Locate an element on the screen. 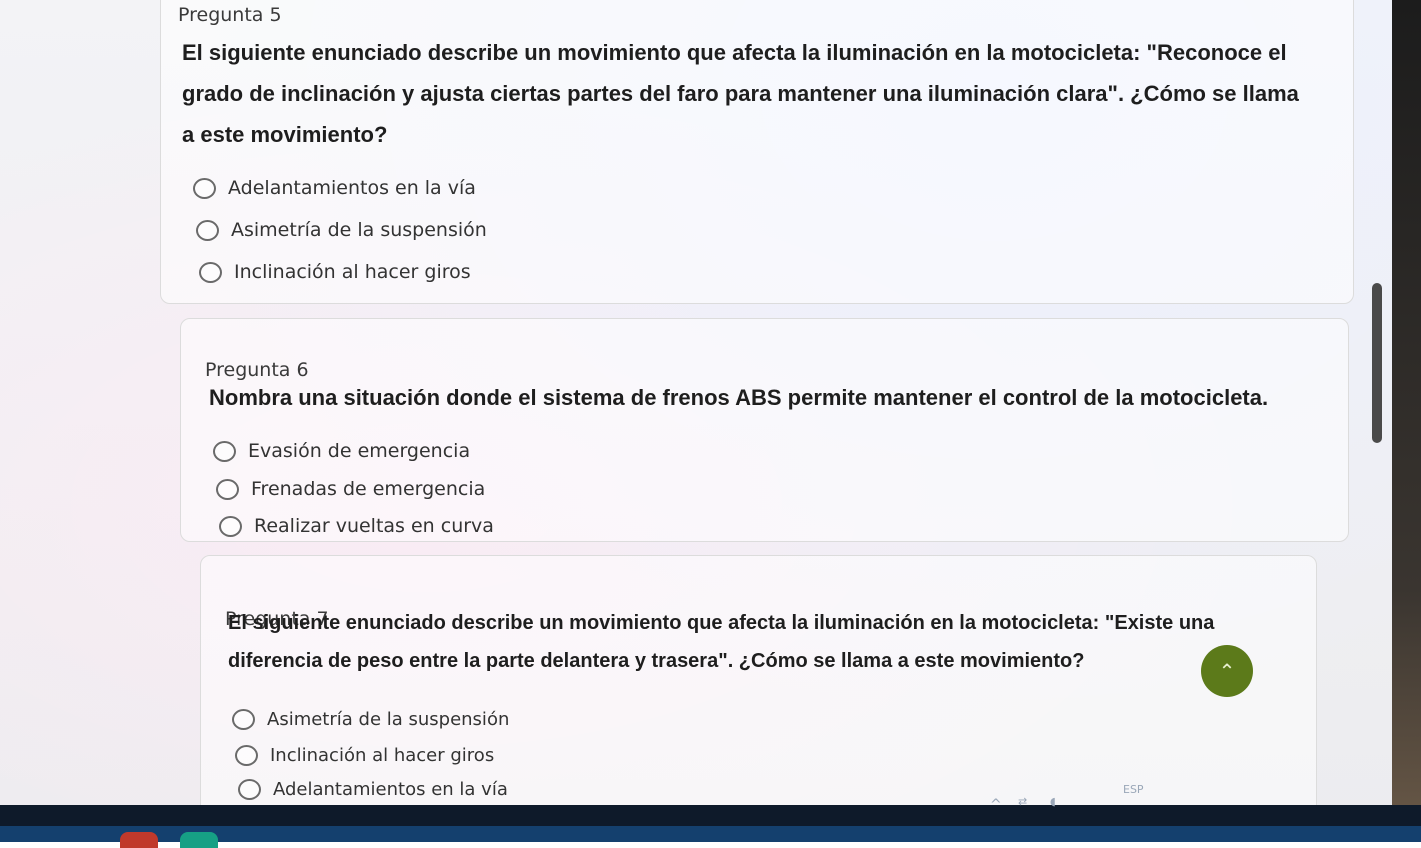  volume-icon: ◖ is located at coordinates (1053, 801).